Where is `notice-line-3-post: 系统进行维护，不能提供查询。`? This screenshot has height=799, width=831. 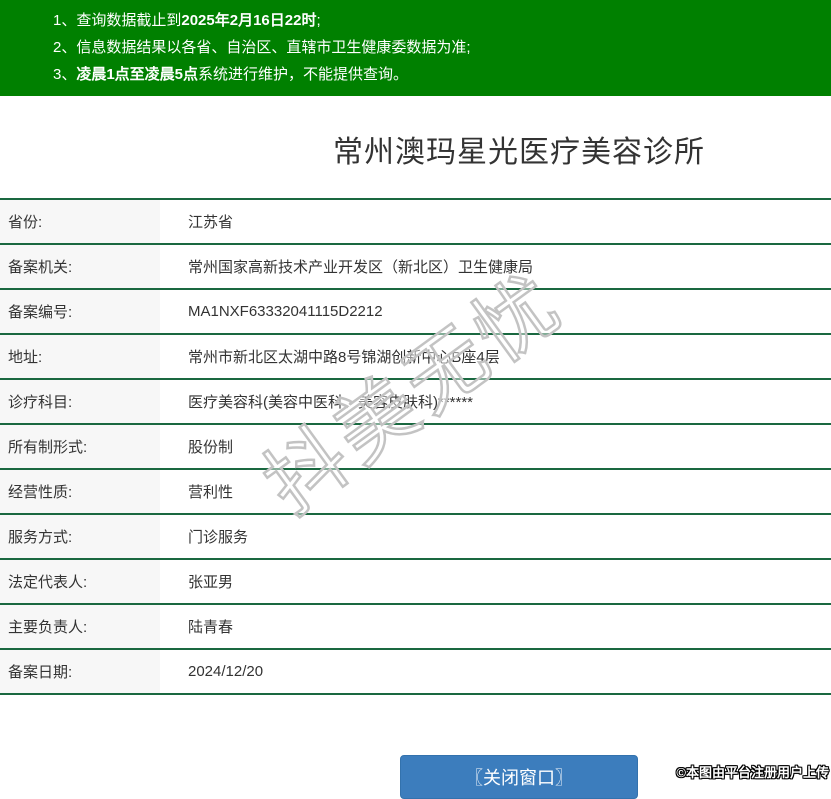
notice-line-3-post: 系统进行维护，不能提供查询。 is located at coordinates (303, 74).